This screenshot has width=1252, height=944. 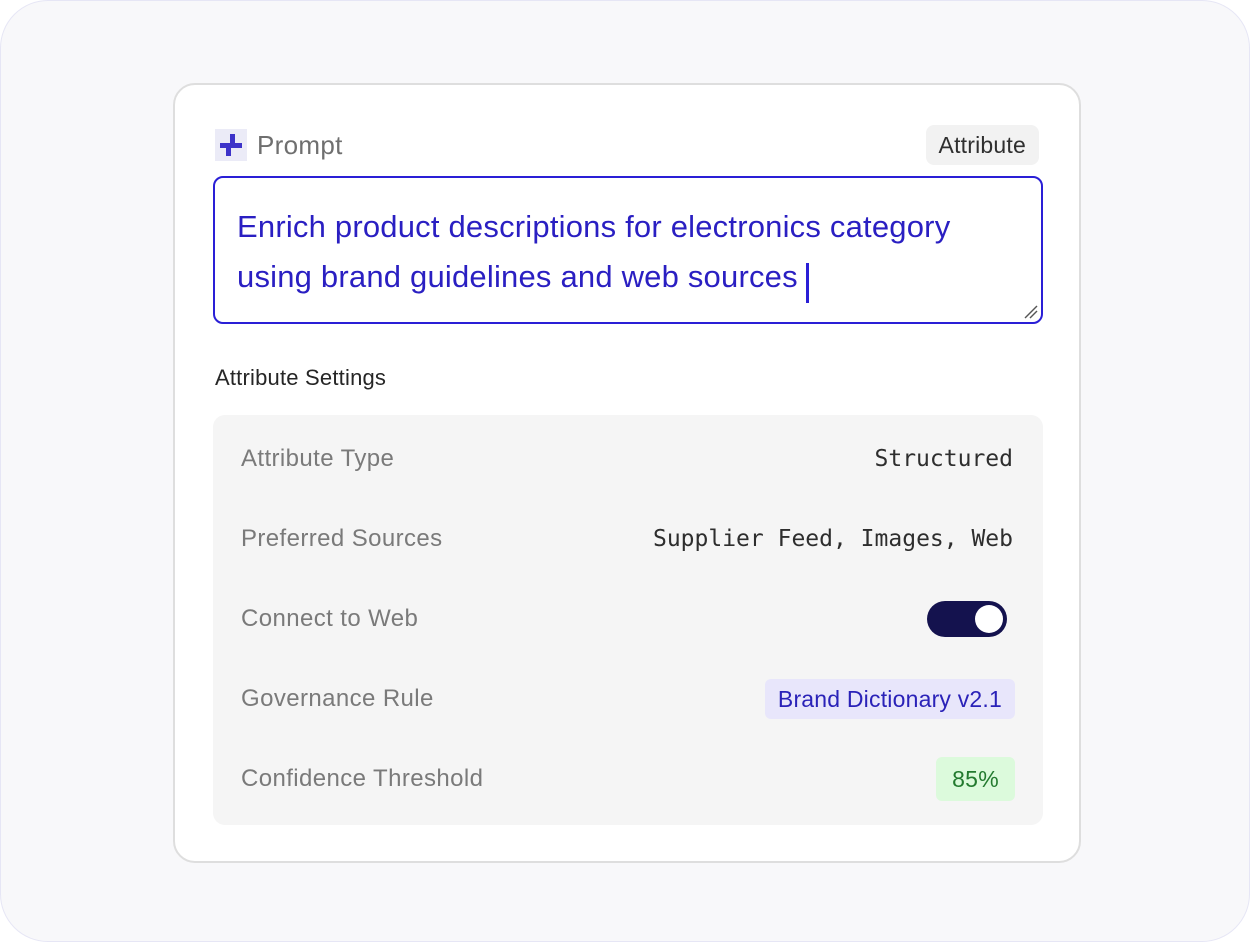 What do you see at coordinates (330, 618) in the screenshot?
I see `connect-to-web-label: Connect to Web` at bounding box center [330, 618].